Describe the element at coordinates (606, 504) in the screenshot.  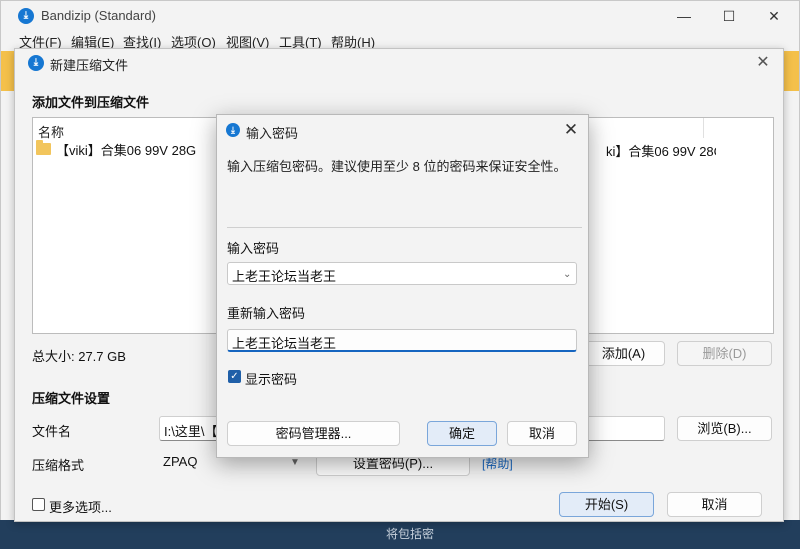
I see `start-button: 开始(S)` at that location.